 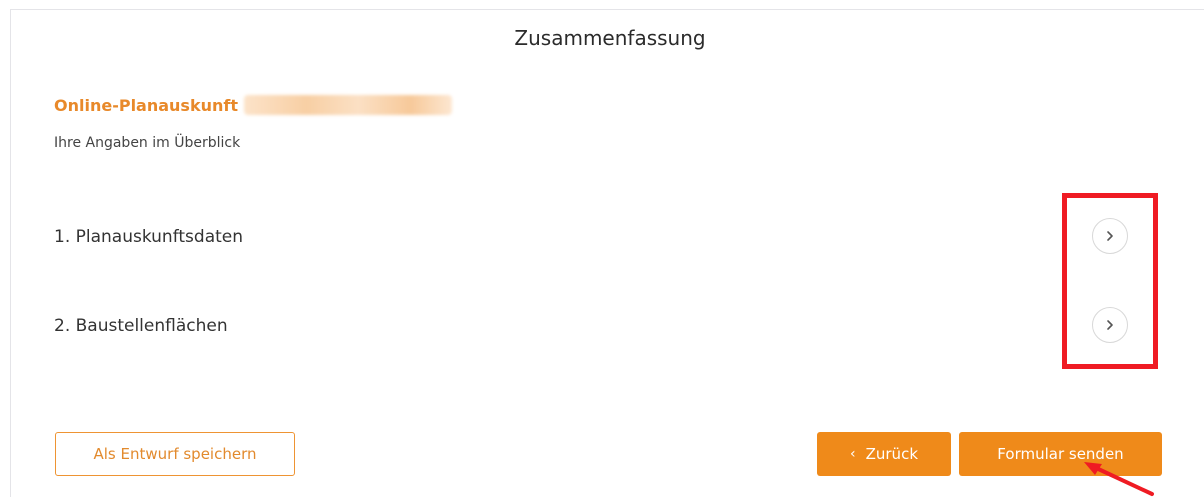 What do you see at coordinates (610, 38) in the screenshot?
I see `page-title: Zusammenfassung` at bounding box center [610, 38].